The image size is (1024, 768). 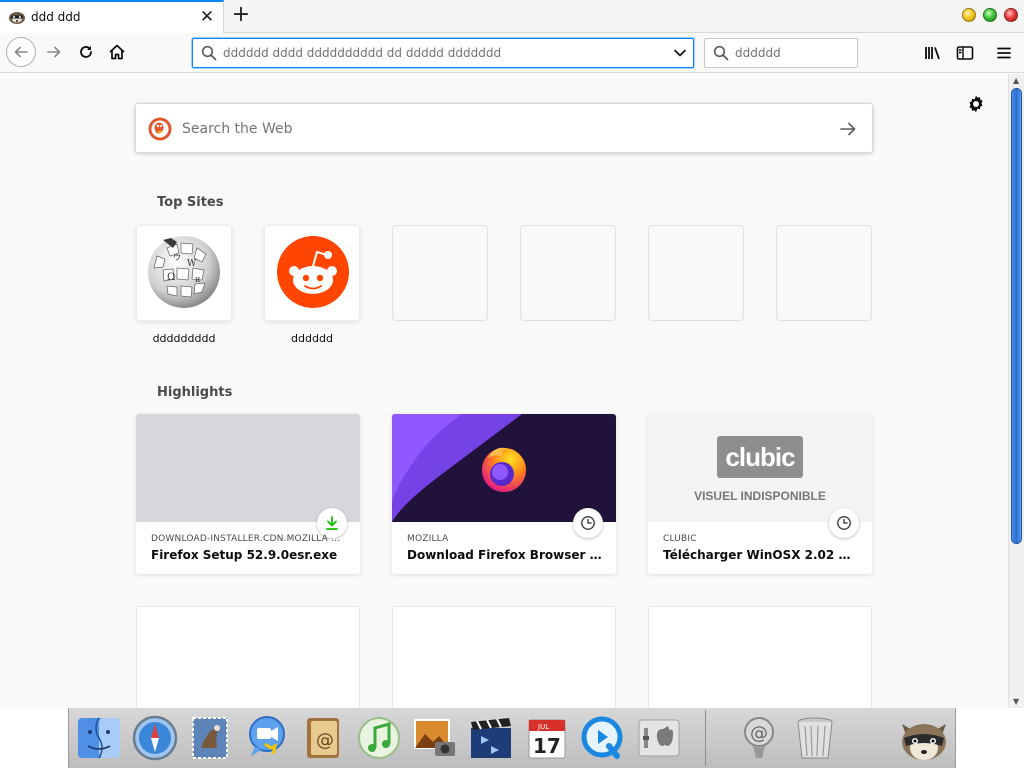 I want to click on url-input, so click(x=443, y=53).